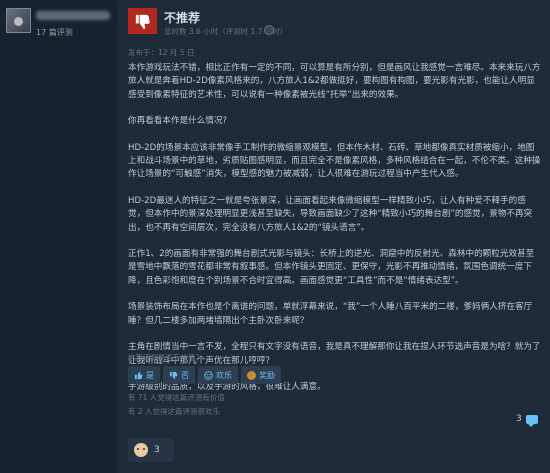  Describe the element at coordinates (334, 21) in the screenshot. I see `review-header: 不推荐 总时数 3.6 小时（评测时 1.7 小时）` at that location.